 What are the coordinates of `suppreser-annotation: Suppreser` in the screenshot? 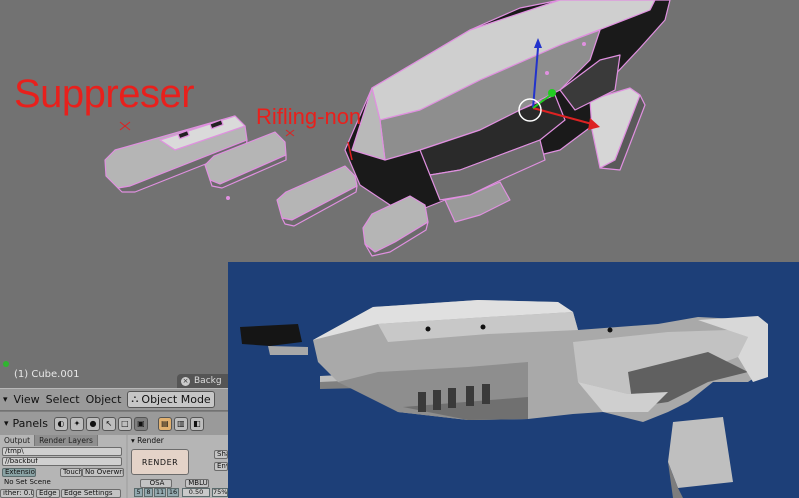 It's located at (104, 94).